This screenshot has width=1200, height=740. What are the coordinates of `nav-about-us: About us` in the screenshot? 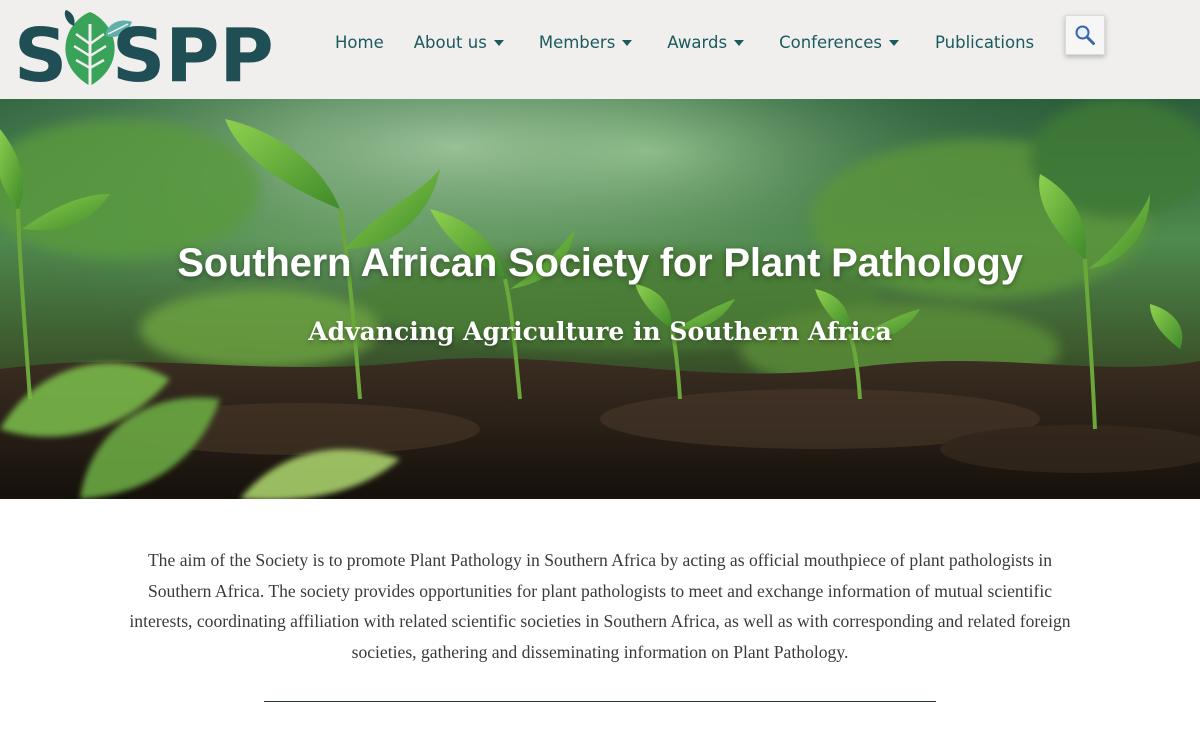 It's located at (459, 42).